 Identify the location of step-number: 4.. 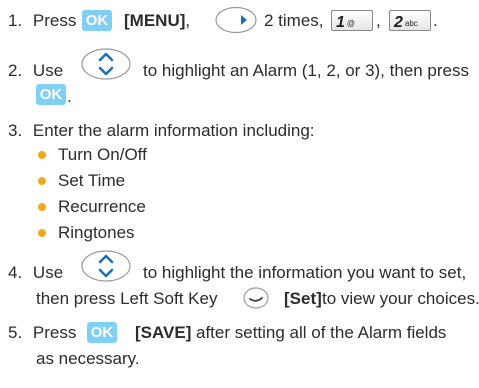
(15, 272).